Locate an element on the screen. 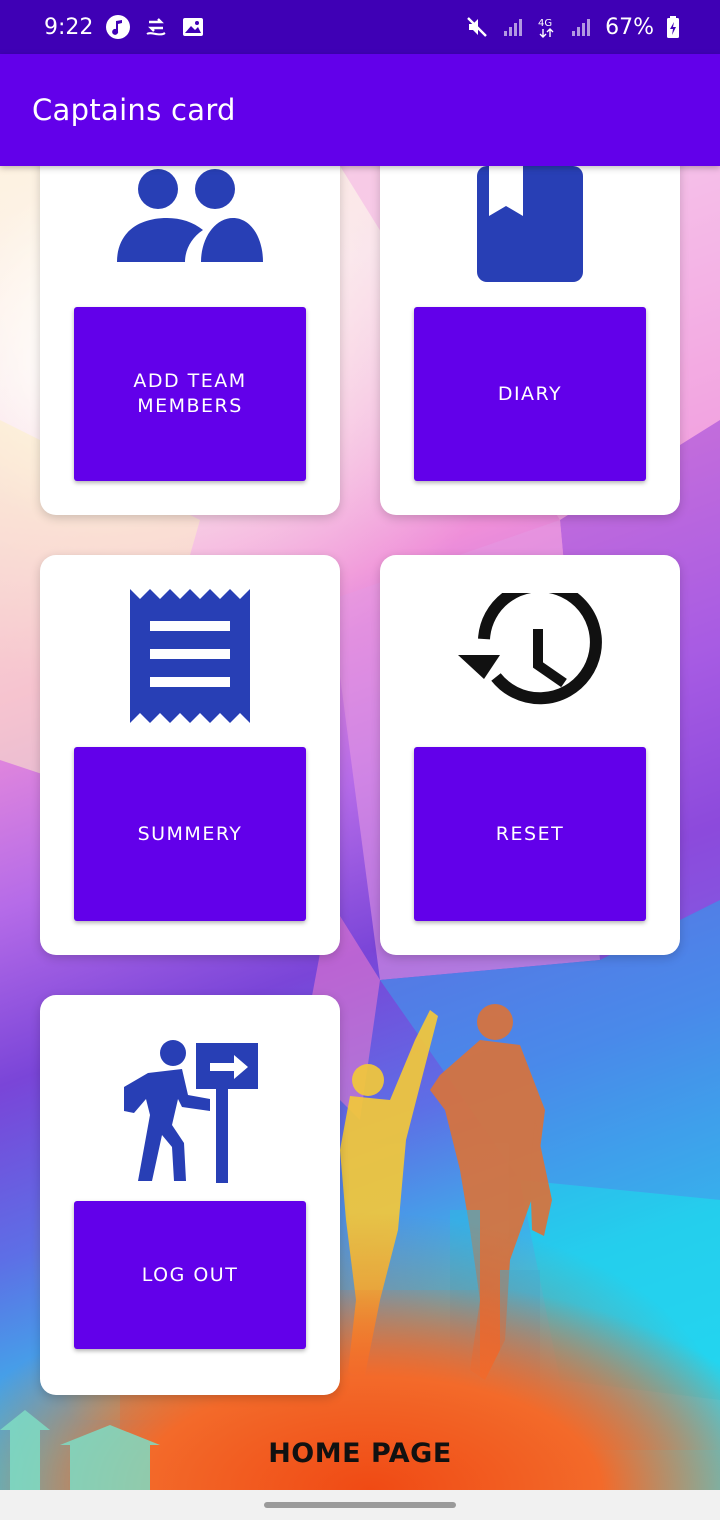 This screenshot has width=720, height=1520. svg-text: 4G is located at coordinates (545, 23).